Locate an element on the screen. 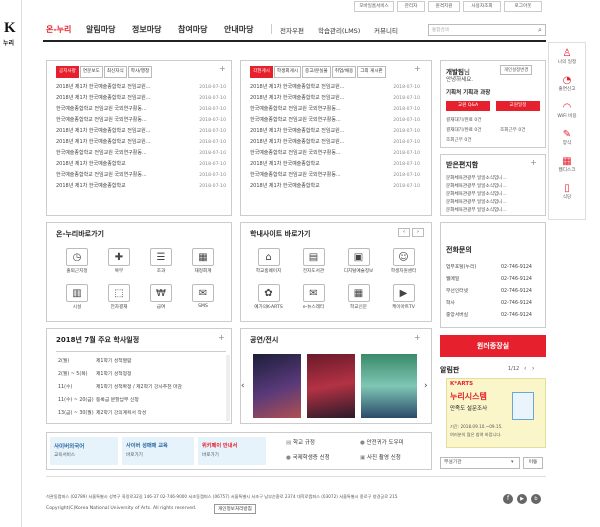 The image size is (600, 527). perf-next-icon: › is located at coordinates (426, 386).